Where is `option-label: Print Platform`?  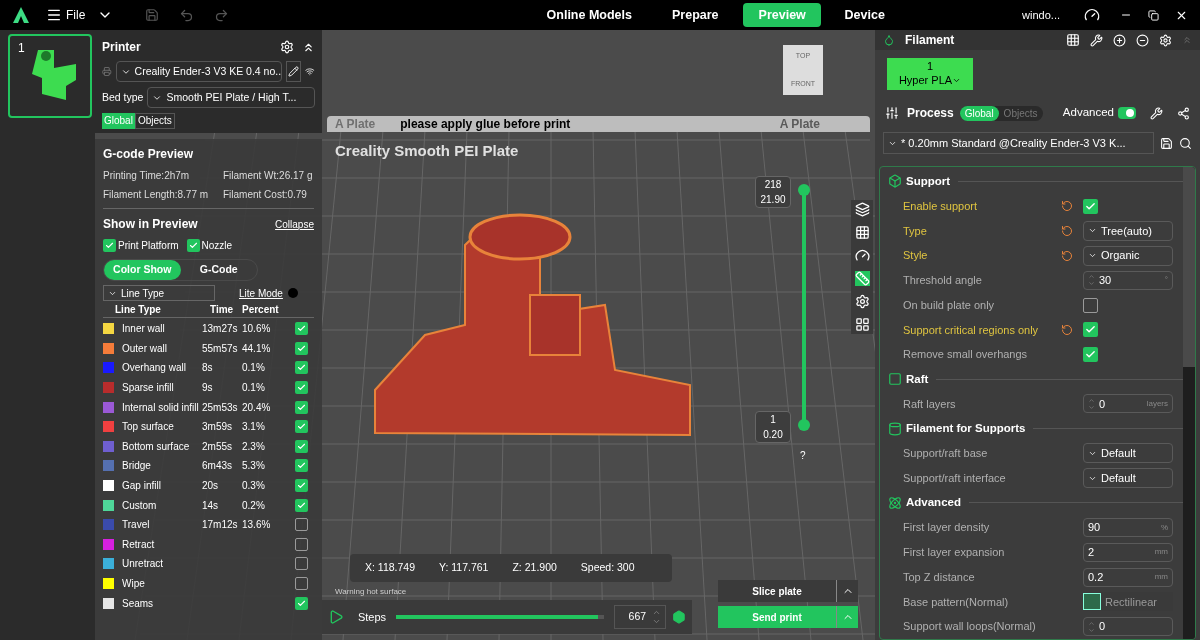 option-label: Print Platform is located at coordinates (148, 246).